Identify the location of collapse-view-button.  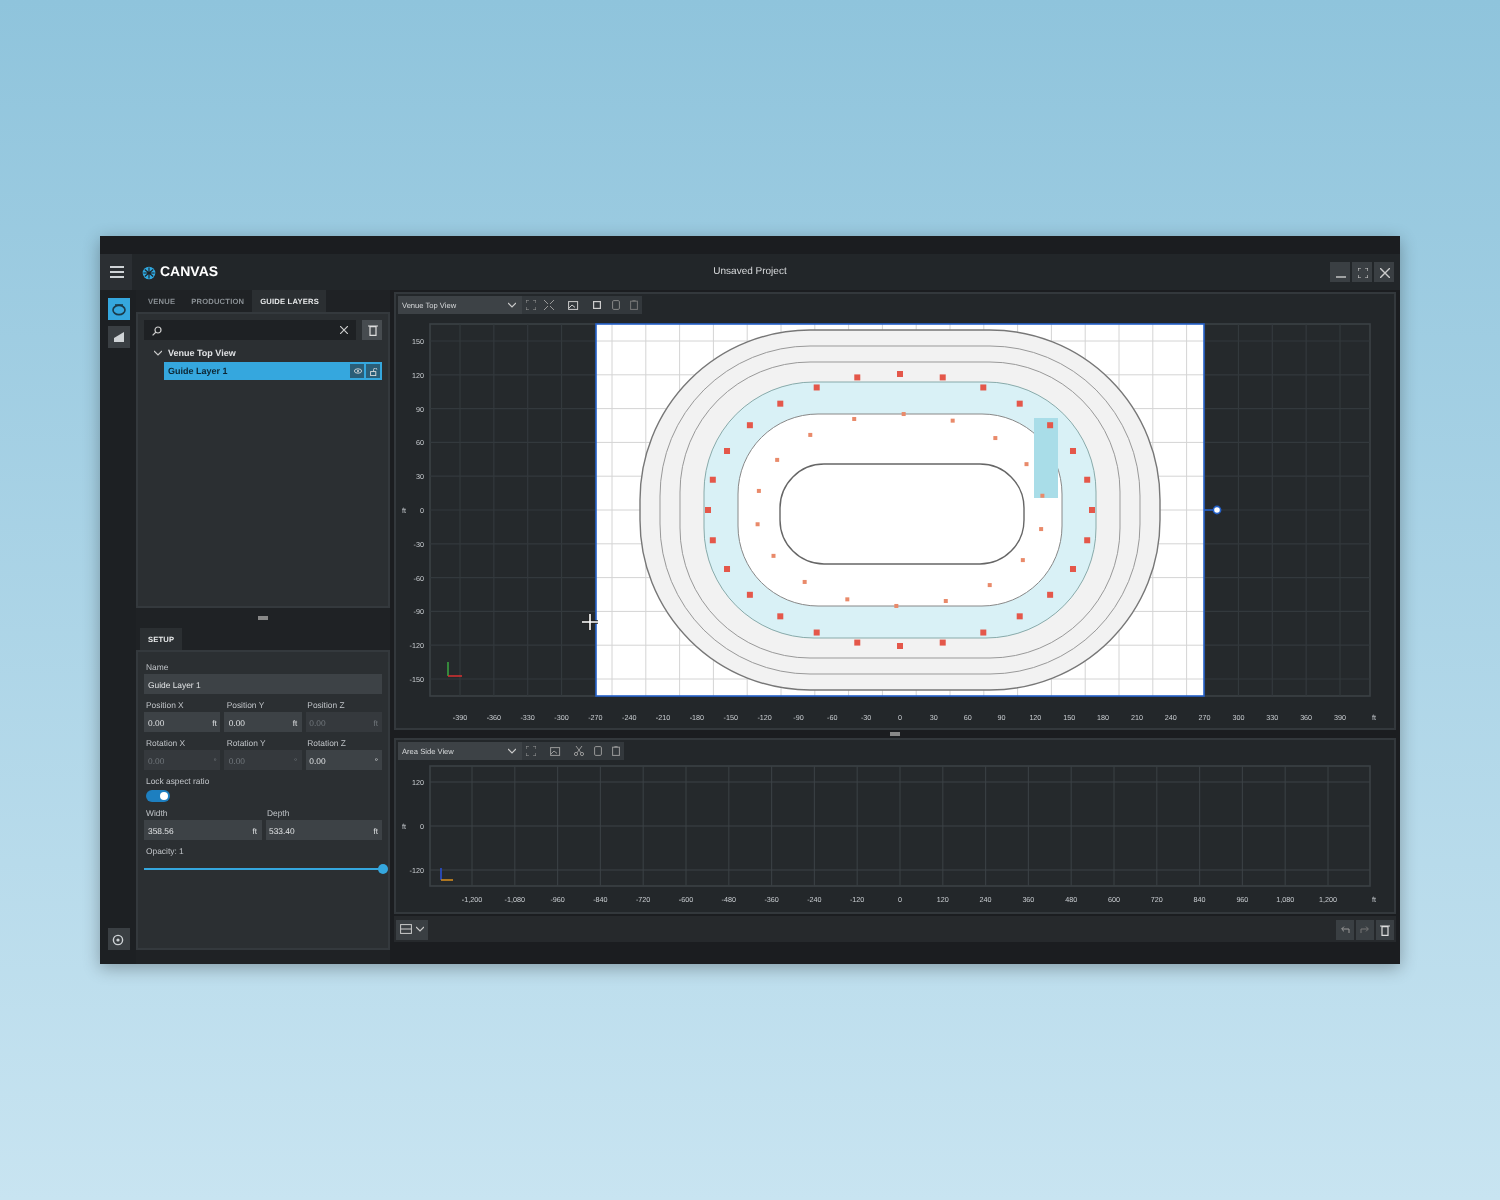
(549, 305).